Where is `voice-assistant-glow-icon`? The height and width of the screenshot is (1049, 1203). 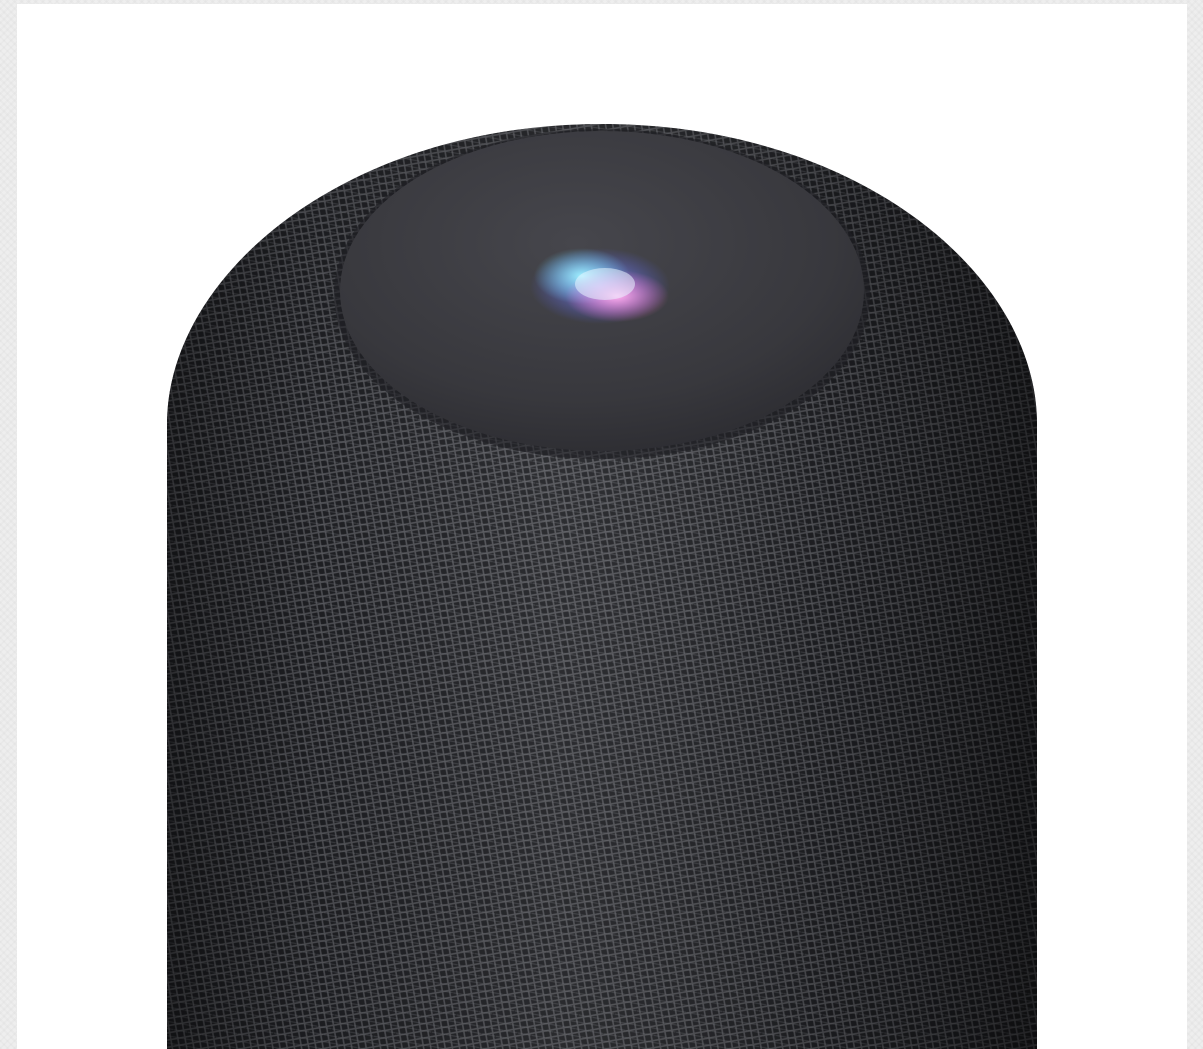
voice-assistant-glow-icon is located at coordinates (600, 286).